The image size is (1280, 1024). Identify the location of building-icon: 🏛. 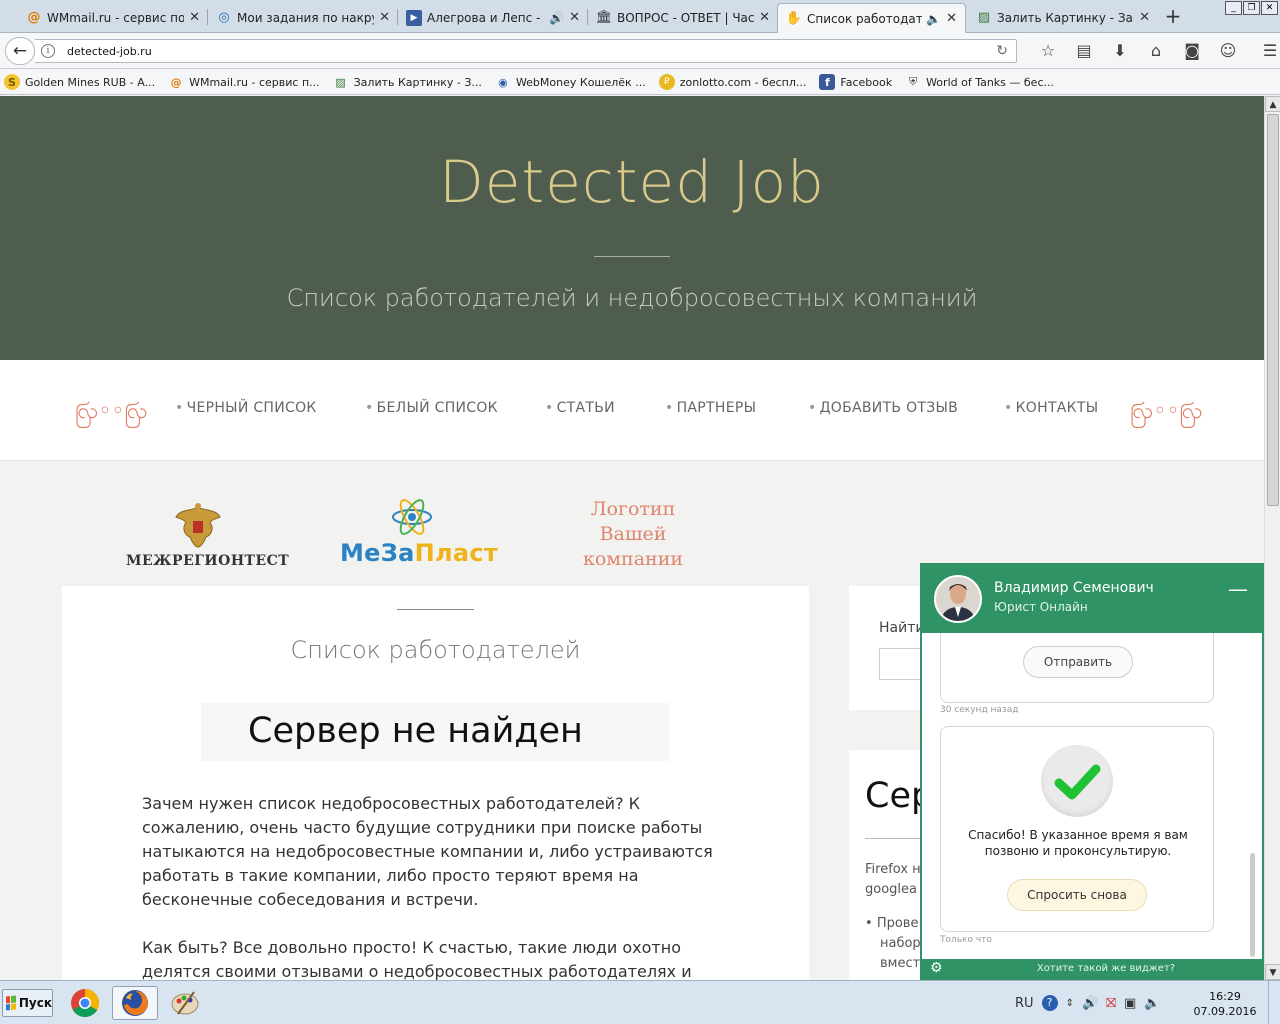
(604, 17).